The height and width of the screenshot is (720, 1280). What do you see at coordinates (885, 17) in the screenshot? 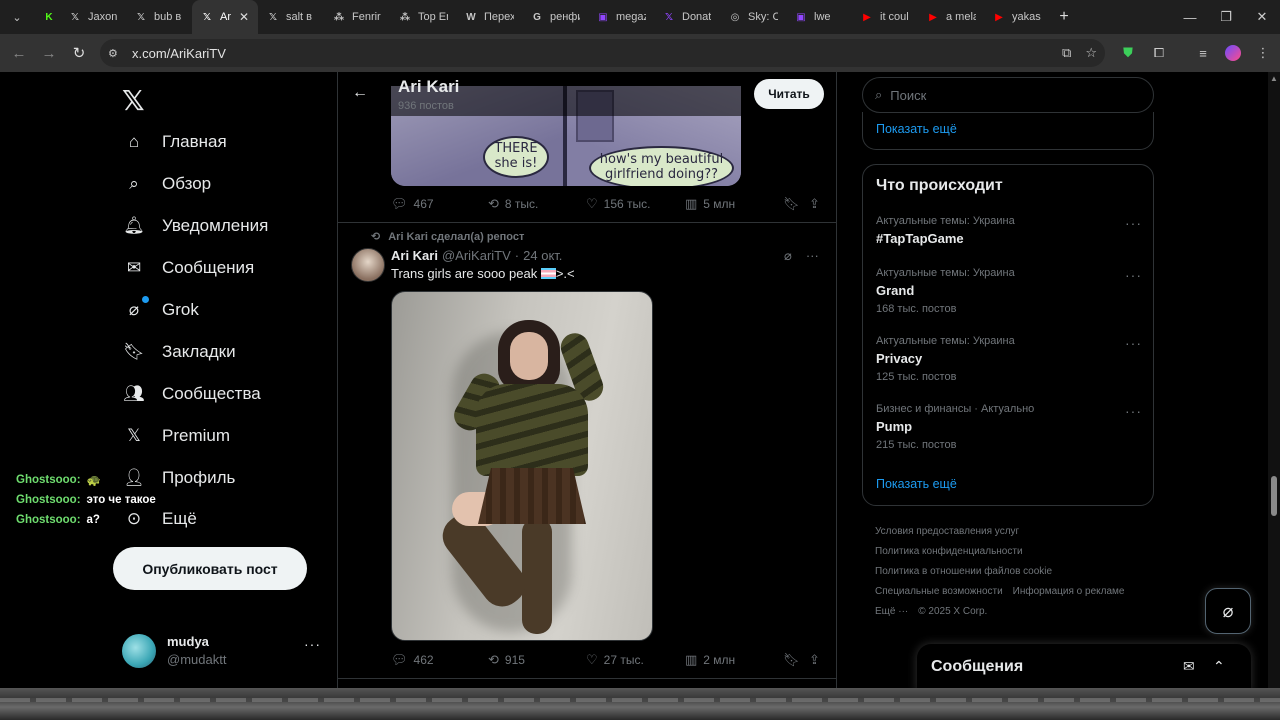
I see `browser-tab: ▶ it coul` at bounding box center [885, 17].